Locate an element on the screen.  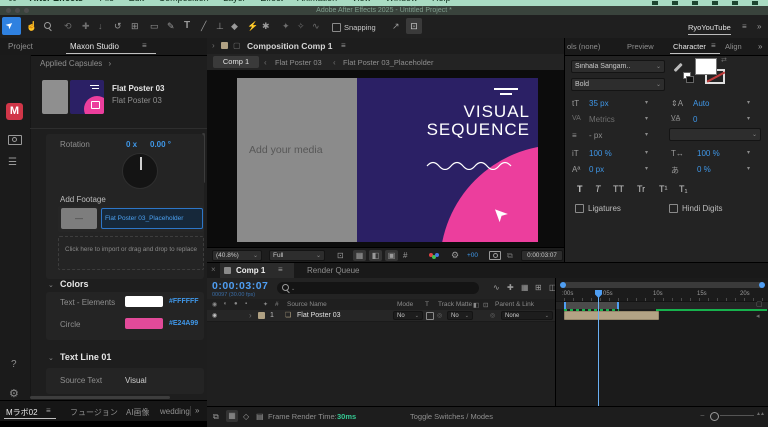
horizontal-scale-dropdown-icon: ▾ is located at coordinates (748, 152).